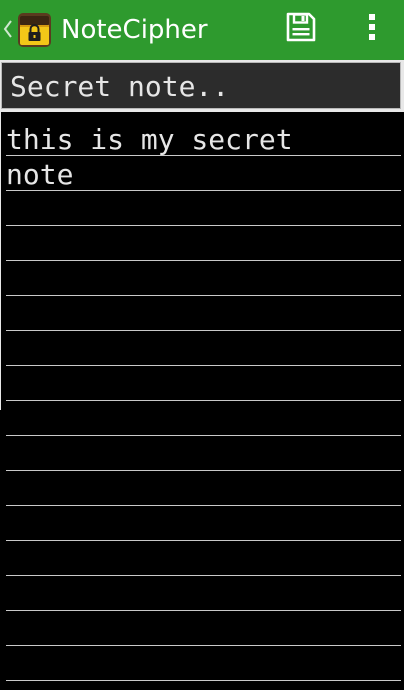 This screenshot has width=404, height=690. I want to click on vertical-ellipsis-icon, so click(372, 29).